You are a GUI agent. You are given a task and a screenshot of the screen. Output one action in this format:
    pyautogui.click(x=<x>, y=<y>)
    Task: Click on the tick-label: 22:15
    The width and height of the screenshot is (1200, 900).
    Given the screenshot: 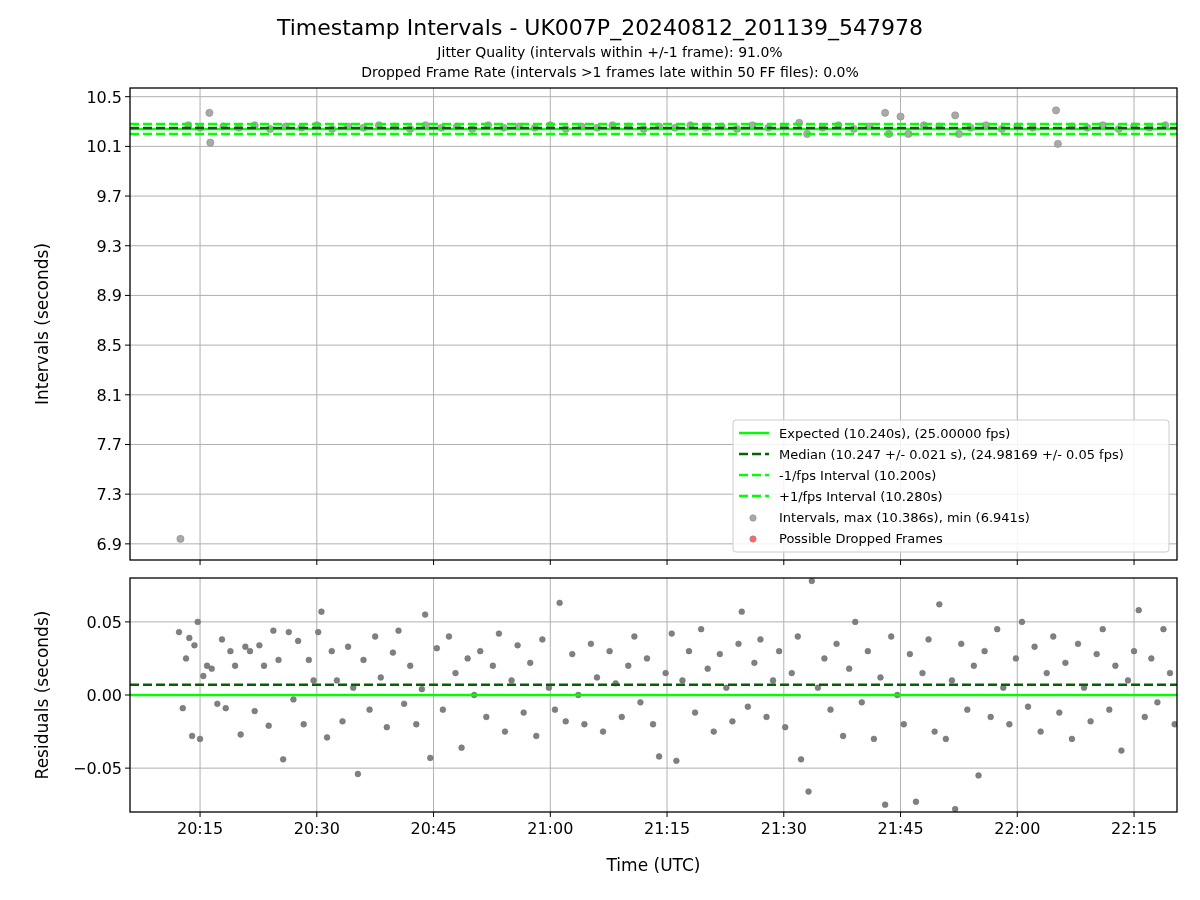 What is the action you would take?
    pyautogui.click(x=1134, y=828)
    